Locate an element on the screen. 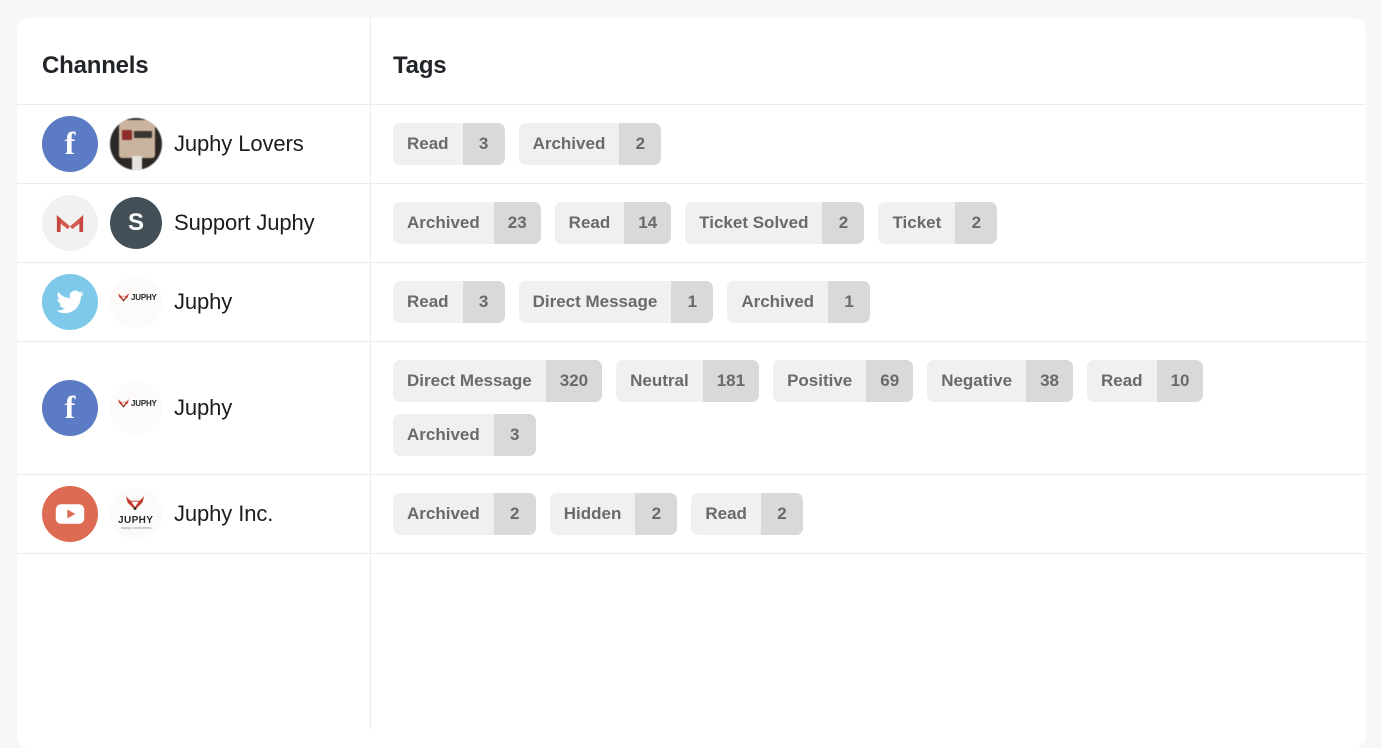 The width and height of the screenshot is (1382, 748). gmail-icon is located at coordinates (70, 223).